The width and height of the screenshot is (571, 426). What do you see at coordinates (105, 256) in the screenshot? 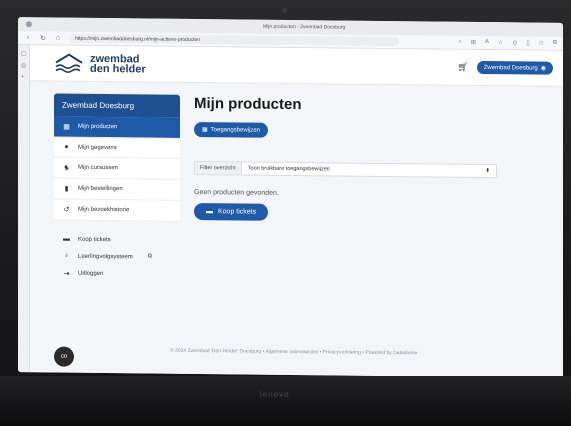
I see `sidebar-link-label: Leerlingvolgsysteem` at bounding box center [105, 256].